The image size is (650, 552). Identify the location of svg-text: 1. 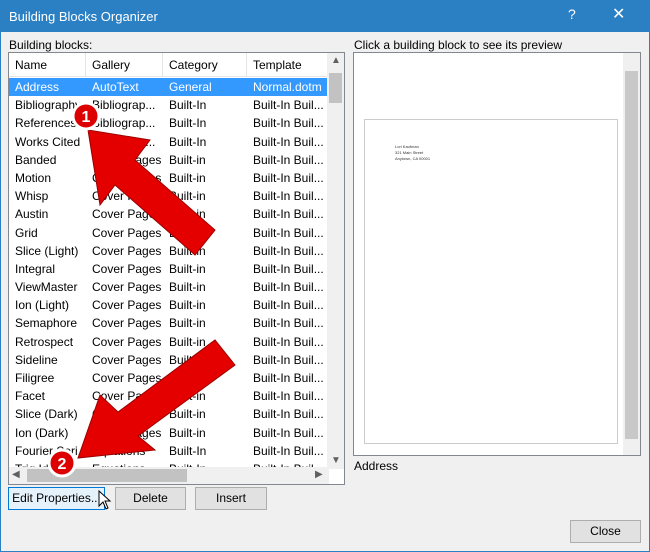
(86, 117).